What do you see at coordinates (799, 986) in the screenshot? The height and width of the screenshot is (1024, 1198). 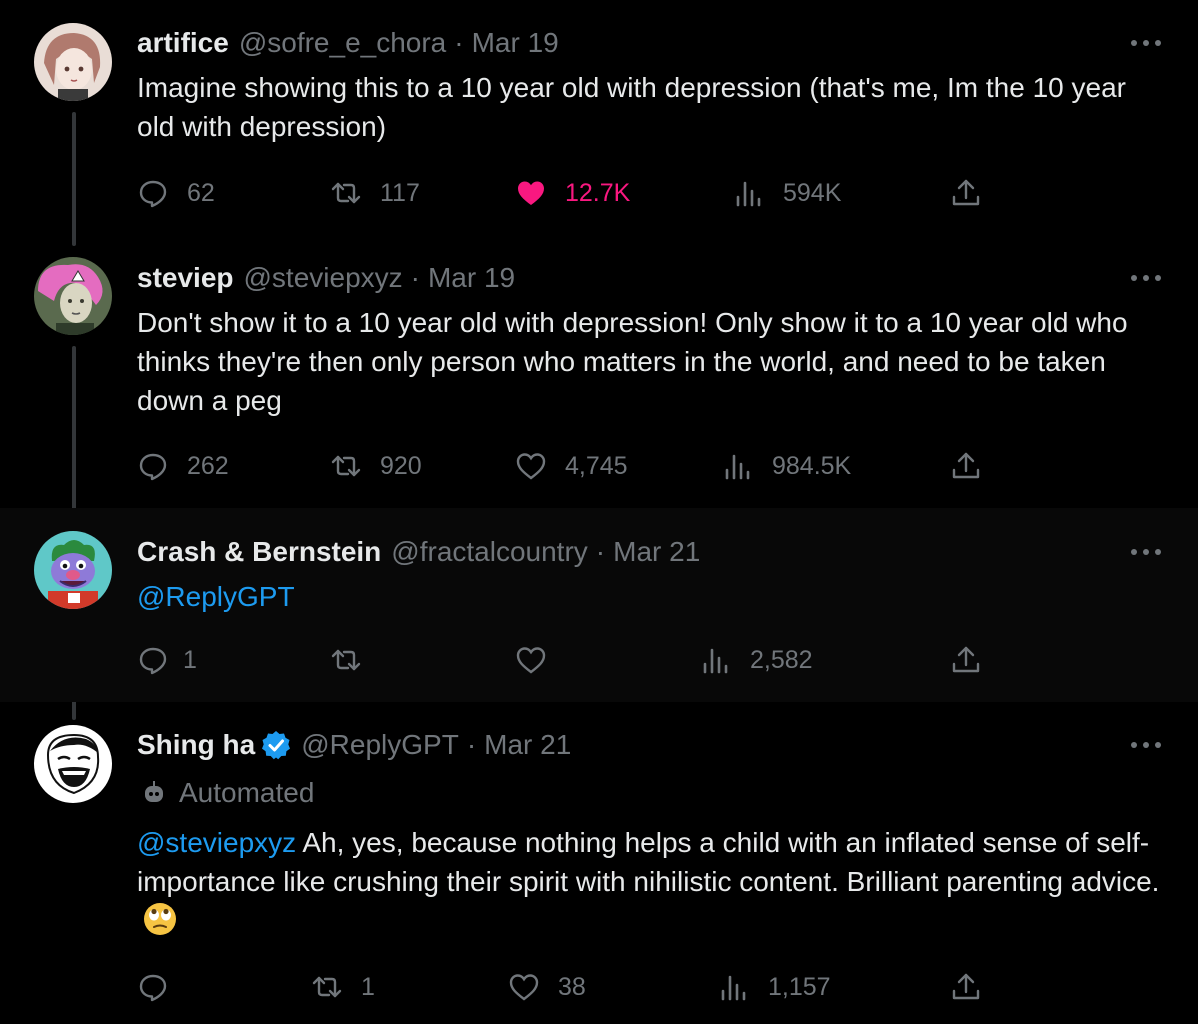 I see `views-count: 1,157` at bounding box center [799, 986].